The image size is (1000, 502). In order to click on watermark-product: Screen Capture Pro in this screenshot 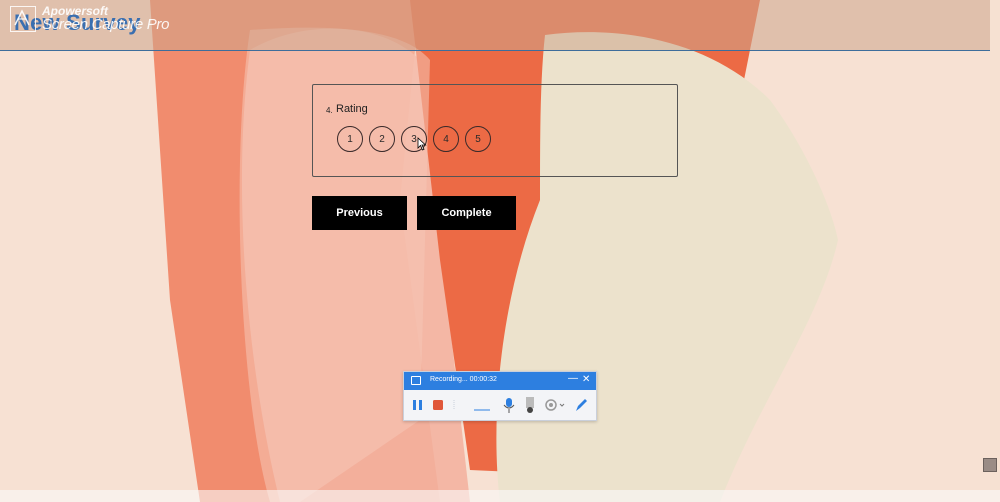, I will do `click(106, 24)`.